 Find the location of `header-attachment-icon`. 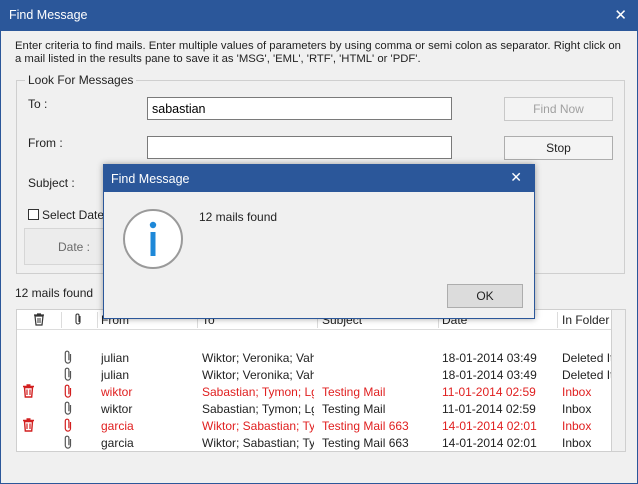

header-attachment-icon is located at coordinates (78, 321).